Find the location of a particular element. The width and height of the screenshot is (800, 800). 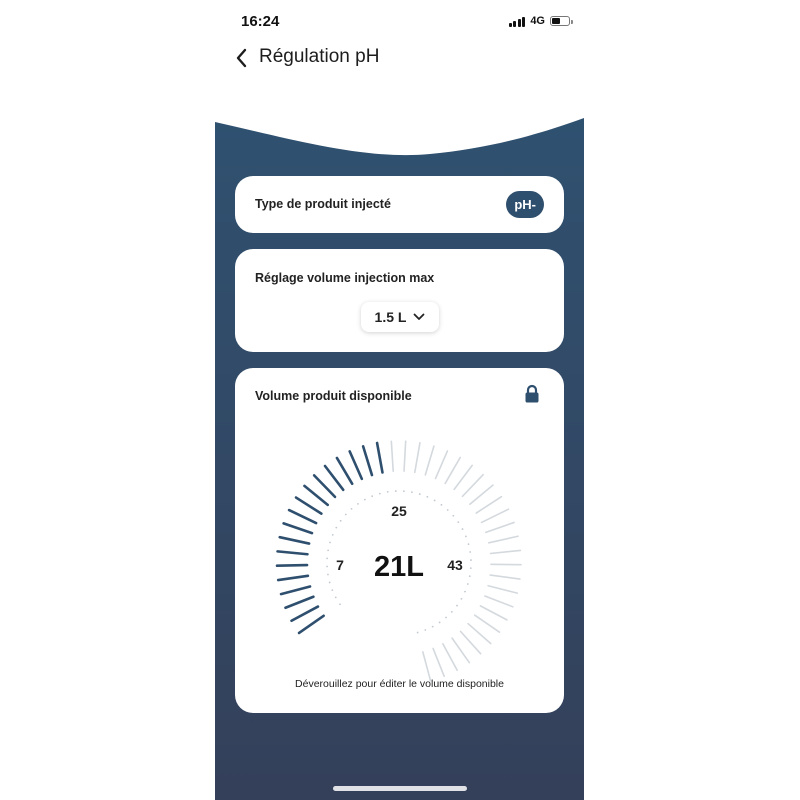

home-indicator is located at coordinates (400, 788).